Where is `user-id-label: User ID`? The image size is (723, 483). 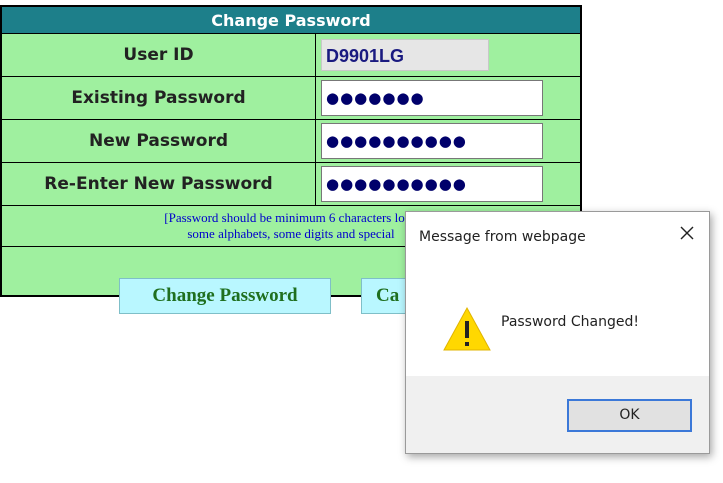
user-id-label: User ID is located at coordinates (158, 55).